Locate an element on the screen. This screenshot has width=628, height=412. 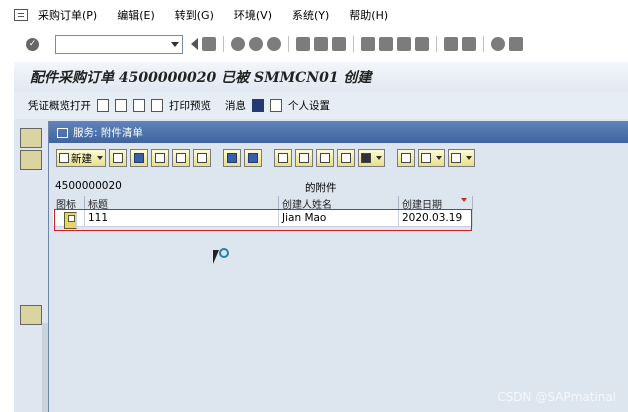
row-creator-cell: Jian Mao is located at coordinates (339, 218).